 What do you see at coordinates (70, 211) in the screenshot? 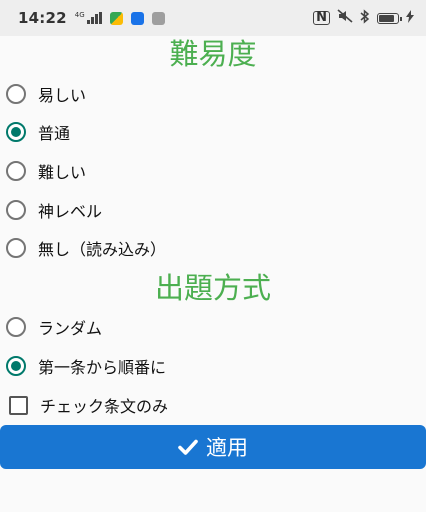
I see `option-label: 神レベル` at bounding box center [70, 211].